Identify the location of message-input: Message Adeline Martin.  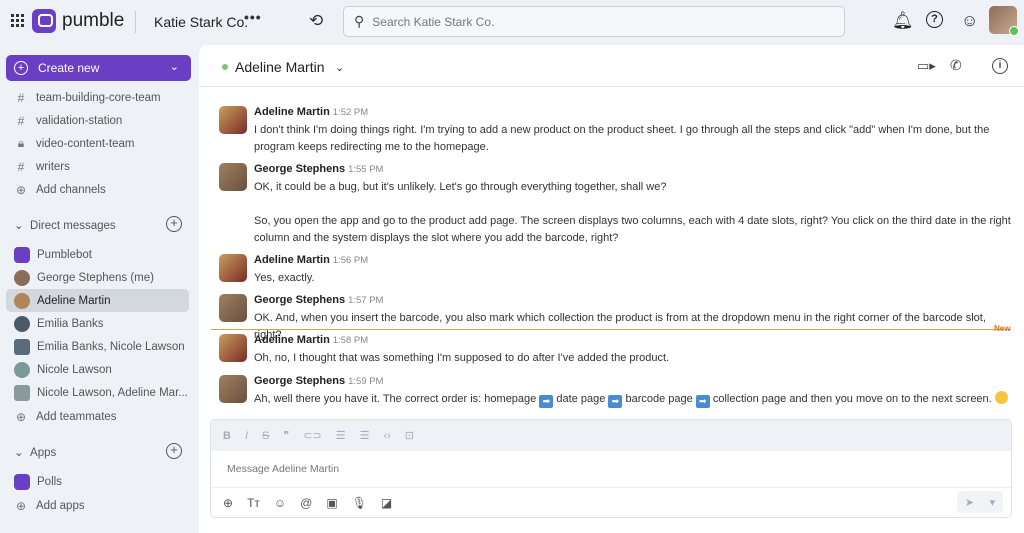
(611, 469).